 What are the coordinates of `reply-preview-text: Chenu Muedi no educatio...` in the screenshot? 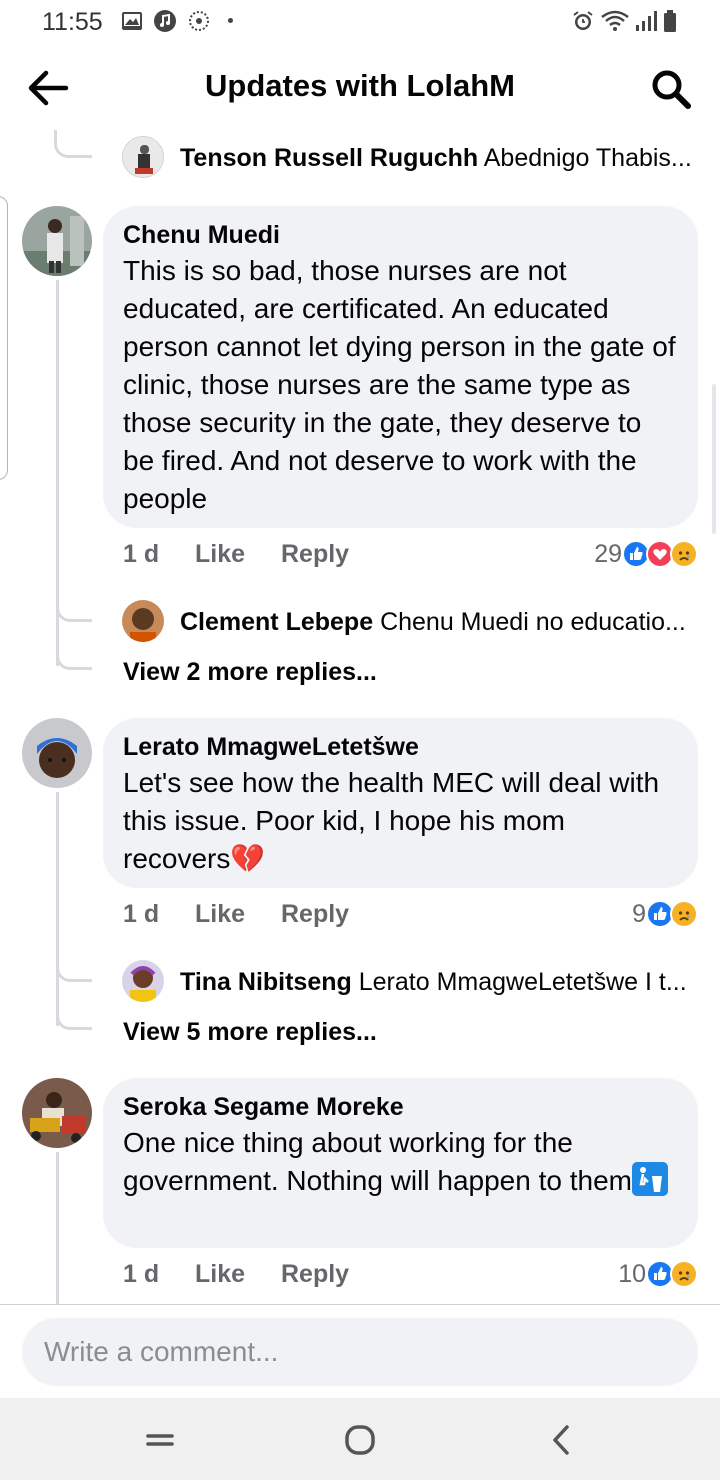 It's located at (533, 622).